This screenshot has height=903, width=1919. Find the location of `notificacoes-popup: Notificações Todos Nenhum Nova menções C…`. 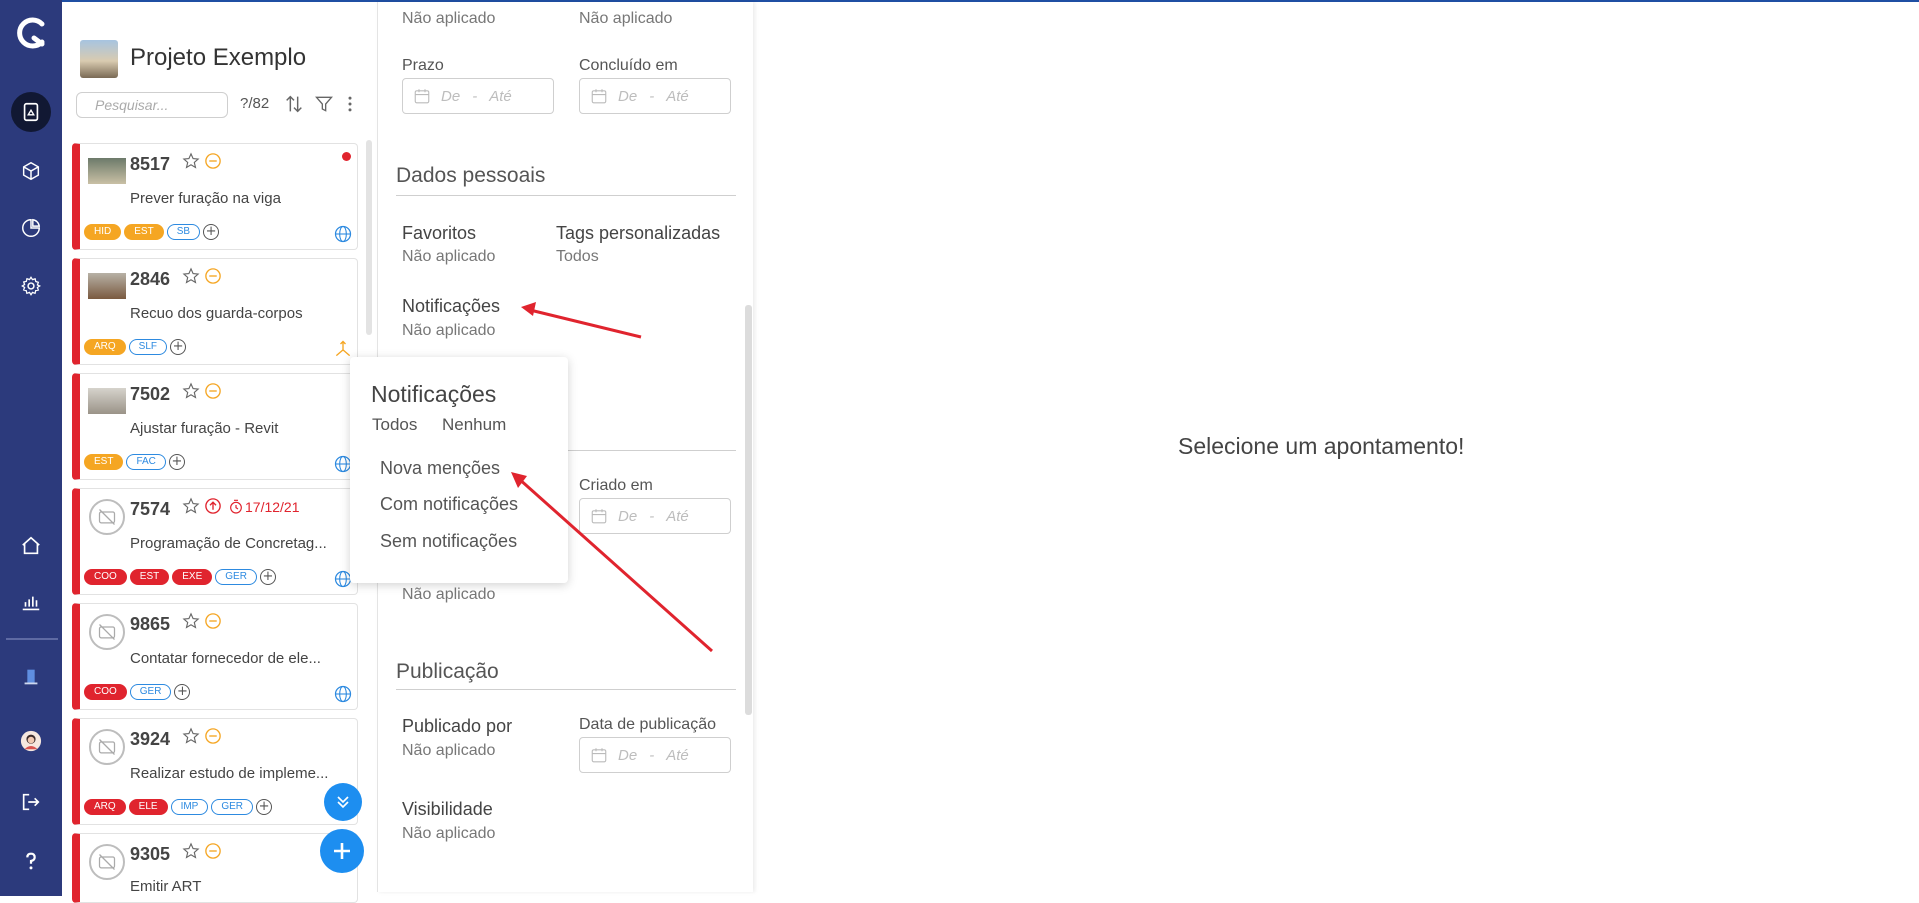

notificacoes-popup: Notificações Todos Nenhum Nova menções C… is located at coordinates (459, 470).